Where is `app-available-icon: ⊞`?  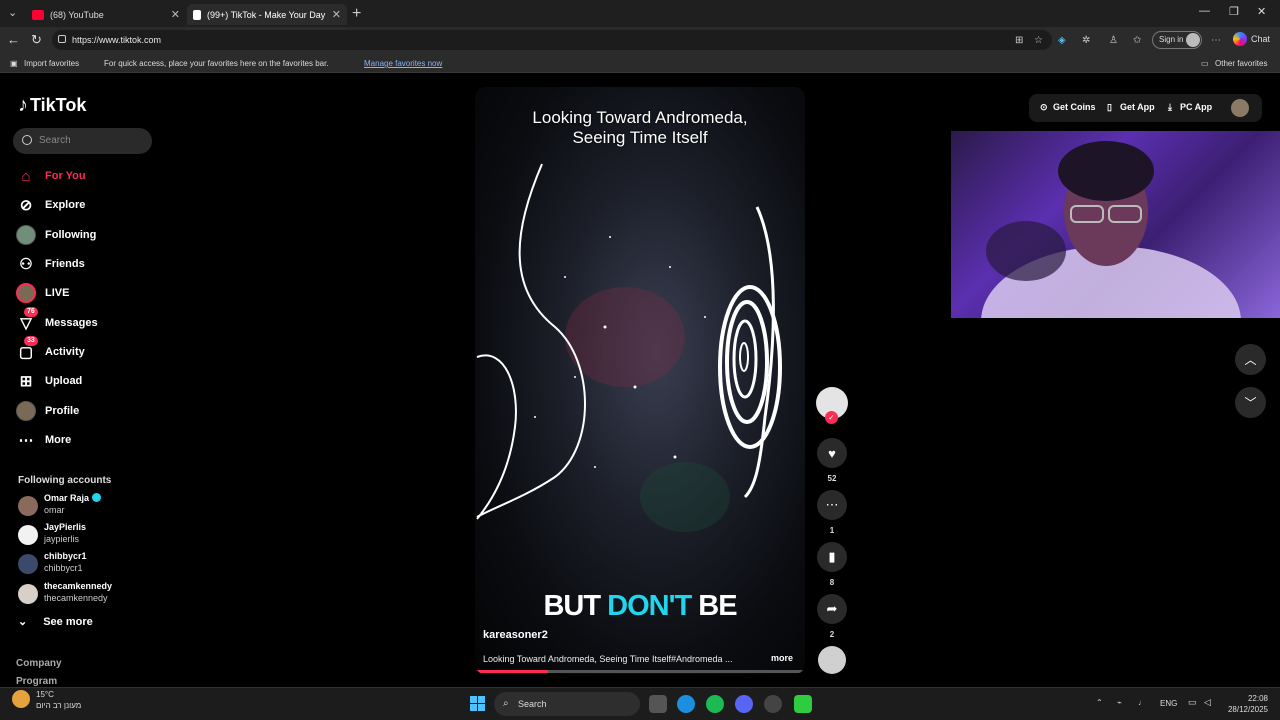
app-available-icon: ⊞ is located at coordinates (1019, 40).